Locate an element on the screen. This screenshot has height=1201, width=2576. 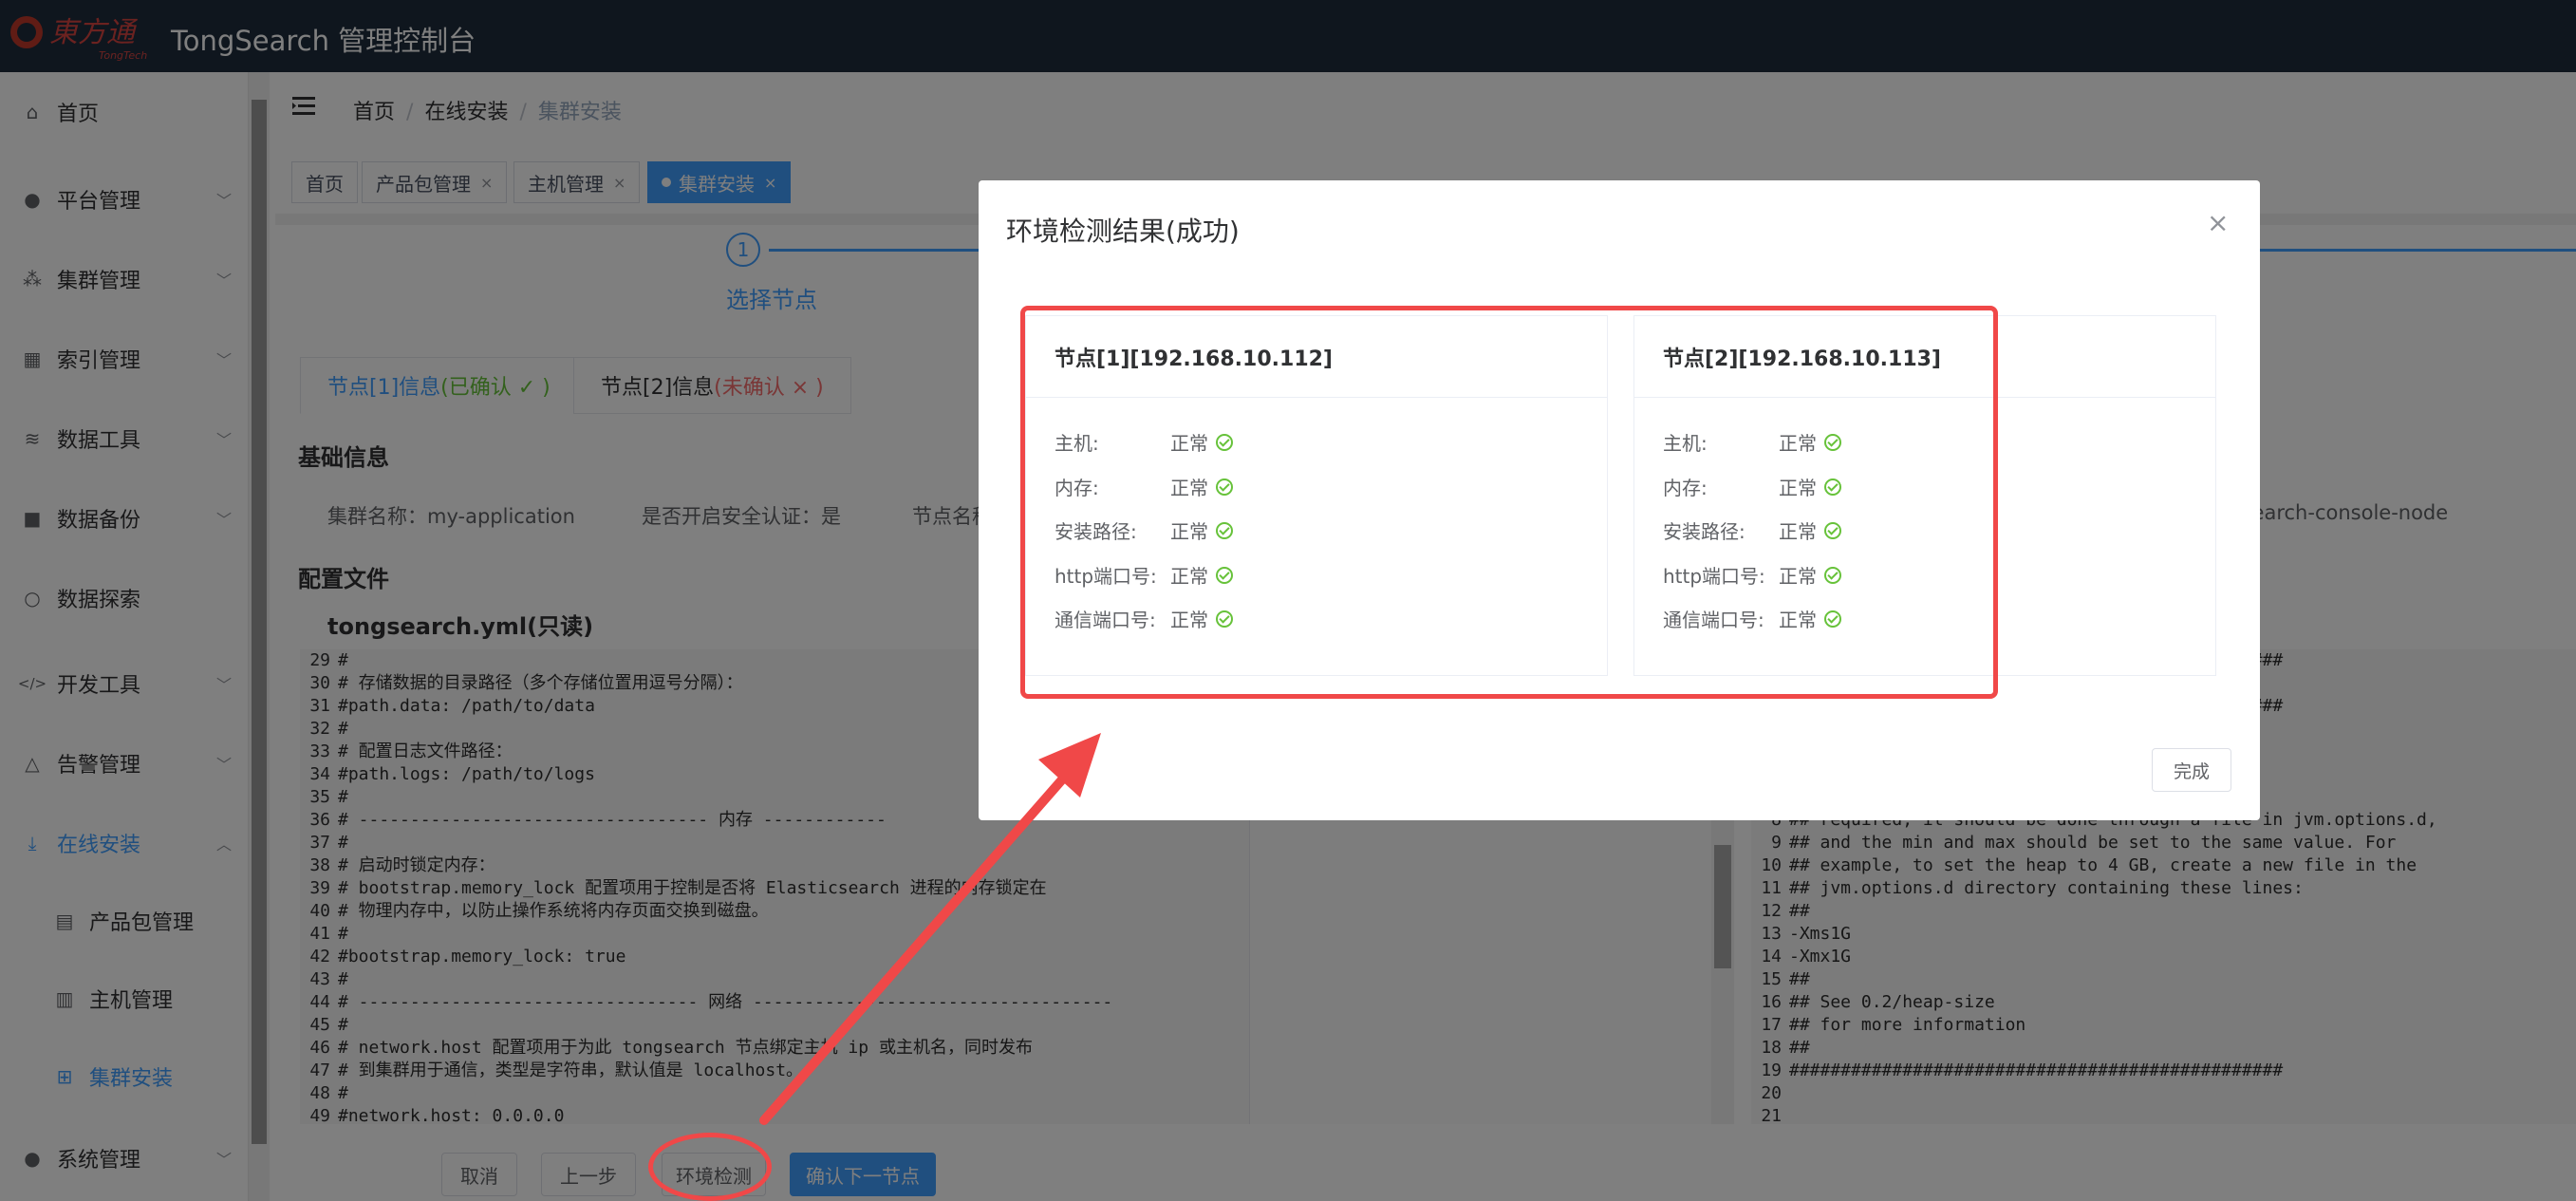
annotation-highlight-ellipse is located at coordinates (710, 1167).